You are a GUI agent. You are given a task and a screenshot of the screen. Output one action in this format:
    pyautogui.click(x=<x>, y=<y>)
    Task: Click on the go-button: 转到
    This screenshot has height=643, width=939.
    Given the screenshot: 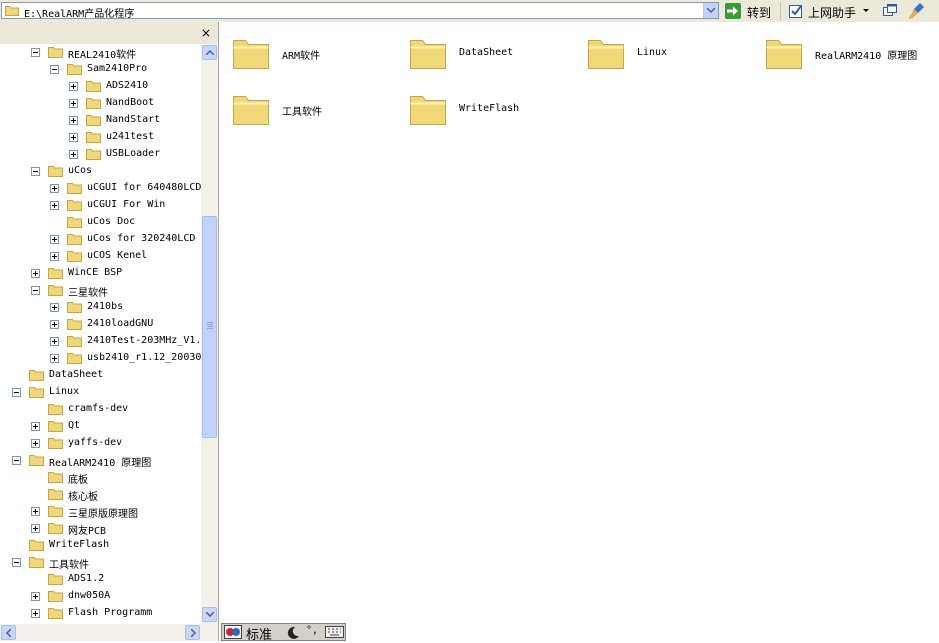 What is the action you would take?
    pyautogui.click(x=750, y=11)
    